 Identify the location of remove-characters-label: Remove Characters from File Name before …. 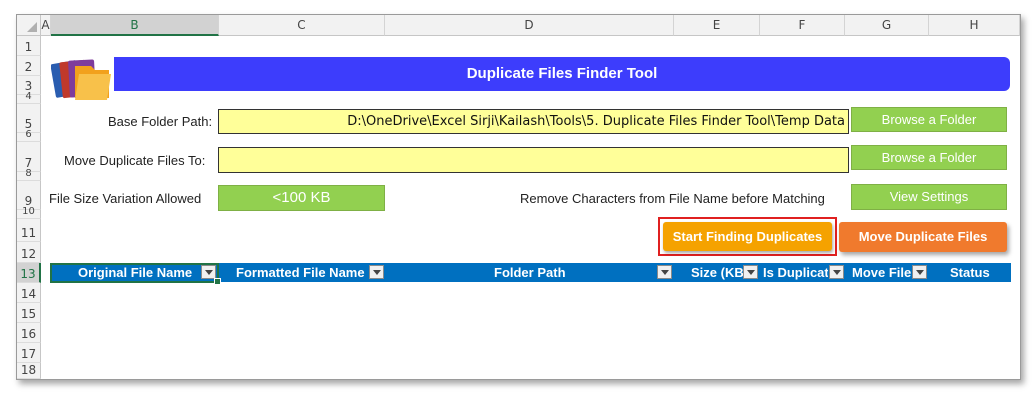
(672, 198).